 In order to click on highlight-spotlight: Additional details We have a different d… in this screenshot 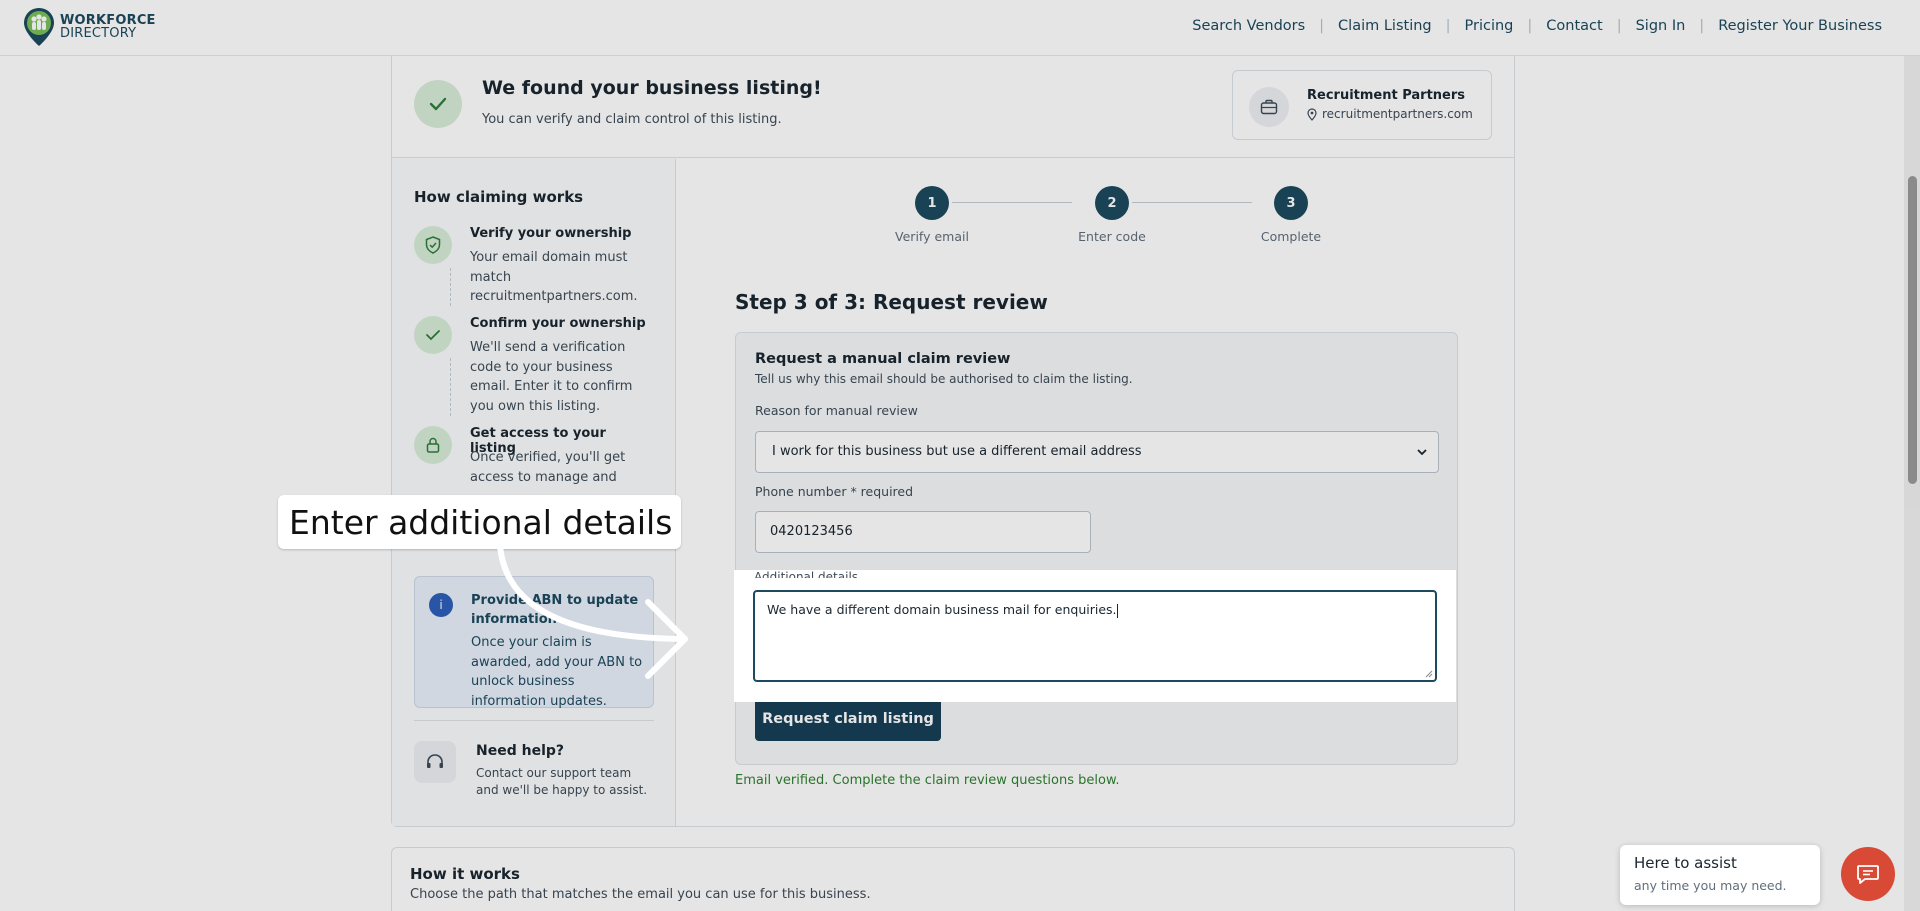, I will do `click(1095, 636)`.